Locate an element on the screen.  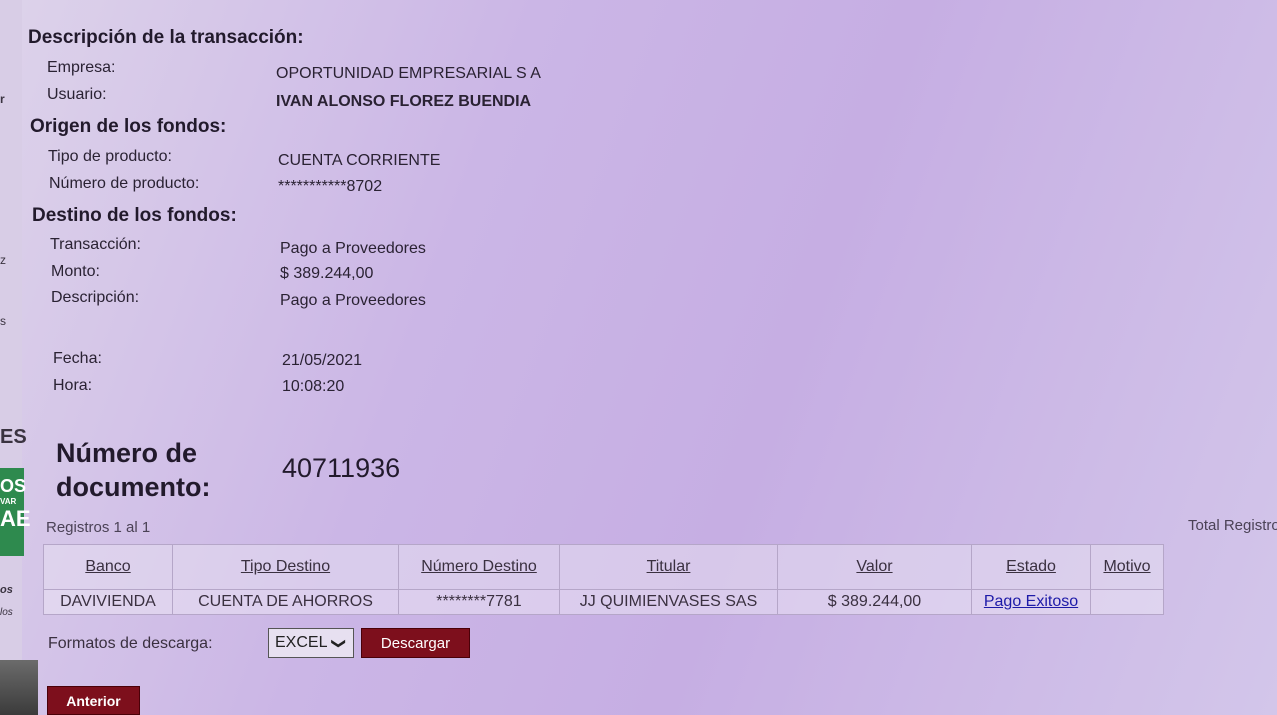
format-select: EXCEL ❯ is located at coordinates (311, 643).